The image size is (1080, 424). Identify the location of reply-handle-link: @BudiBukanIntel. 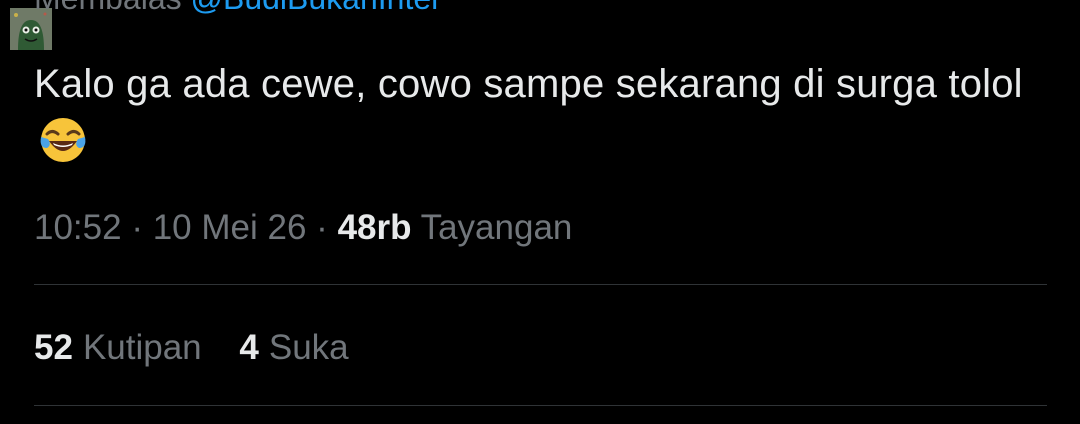
(315, 8).